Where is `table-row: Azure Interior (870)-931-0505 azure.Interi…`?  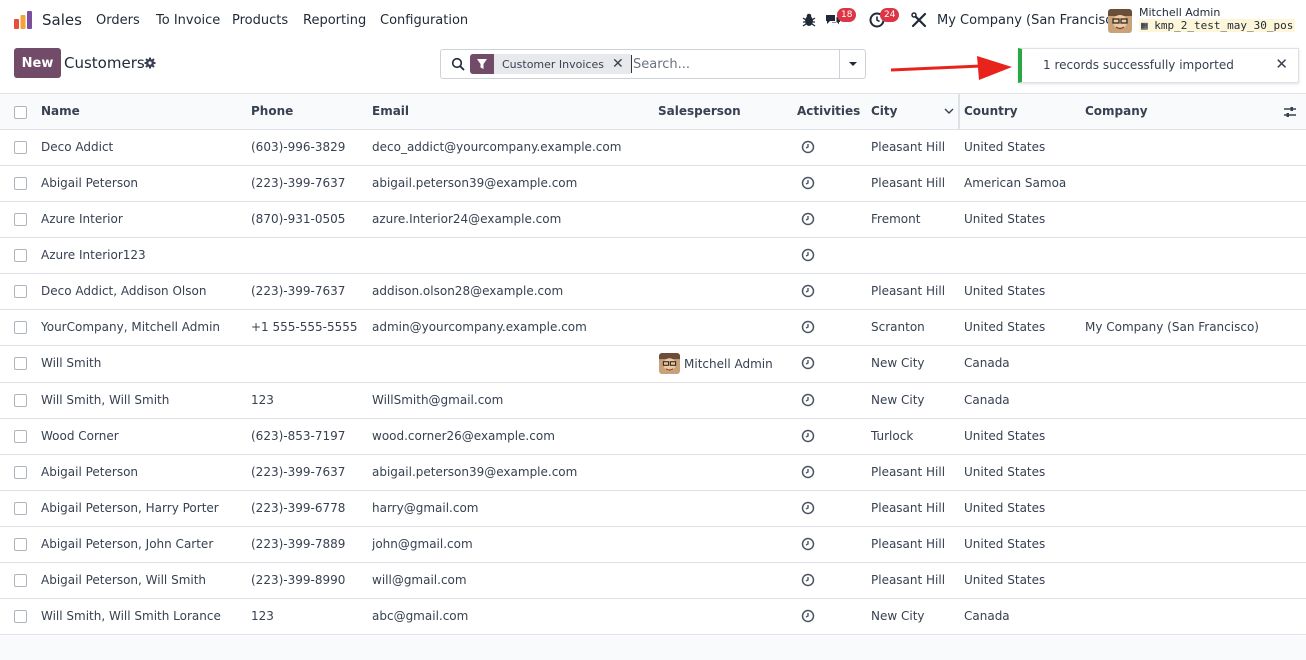 table-row: Azure Interior (870)-931-0505 azure.Interi… is located at coordinates (653, 220).